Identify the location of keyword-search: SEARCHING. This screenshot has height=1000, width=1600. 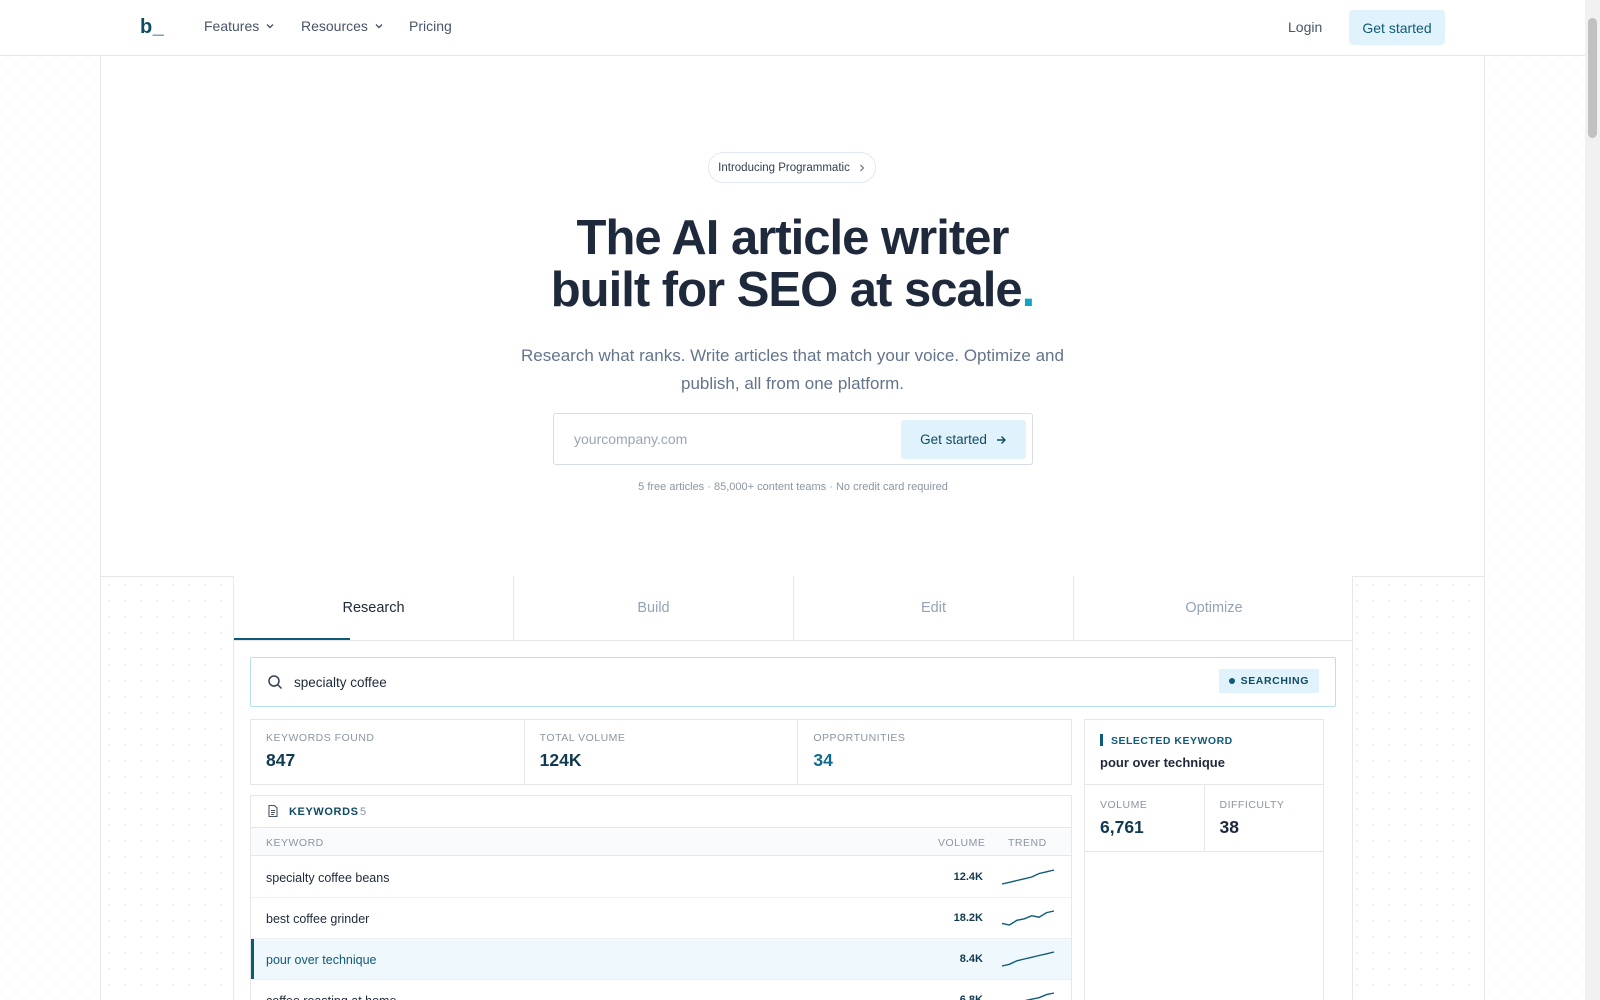
(793, 682).